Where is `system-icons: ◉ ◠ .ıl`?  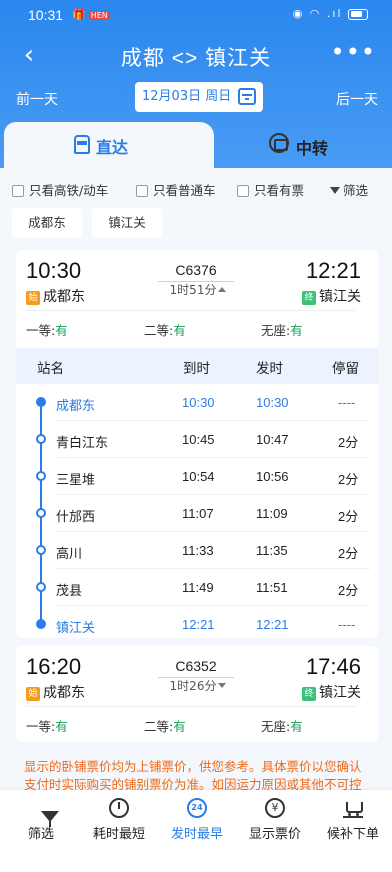 system-icons: ◉ ◠ .ıl is located at coordinates (330, 13).